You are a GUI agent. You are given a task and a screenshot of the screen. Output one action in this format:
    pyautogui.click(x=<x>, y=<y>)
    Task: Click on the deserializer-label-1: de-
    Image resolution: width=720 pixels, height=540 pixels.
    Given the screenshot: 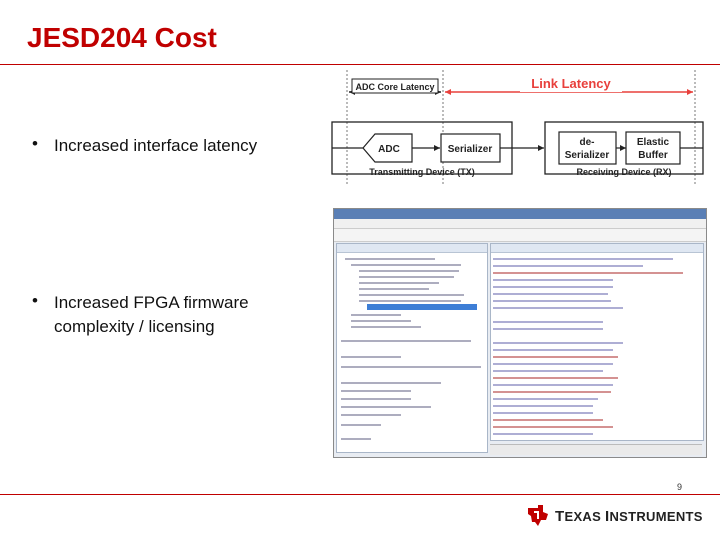 What is the action you would take?
    pyautogui.click(x=587, y=142)
    